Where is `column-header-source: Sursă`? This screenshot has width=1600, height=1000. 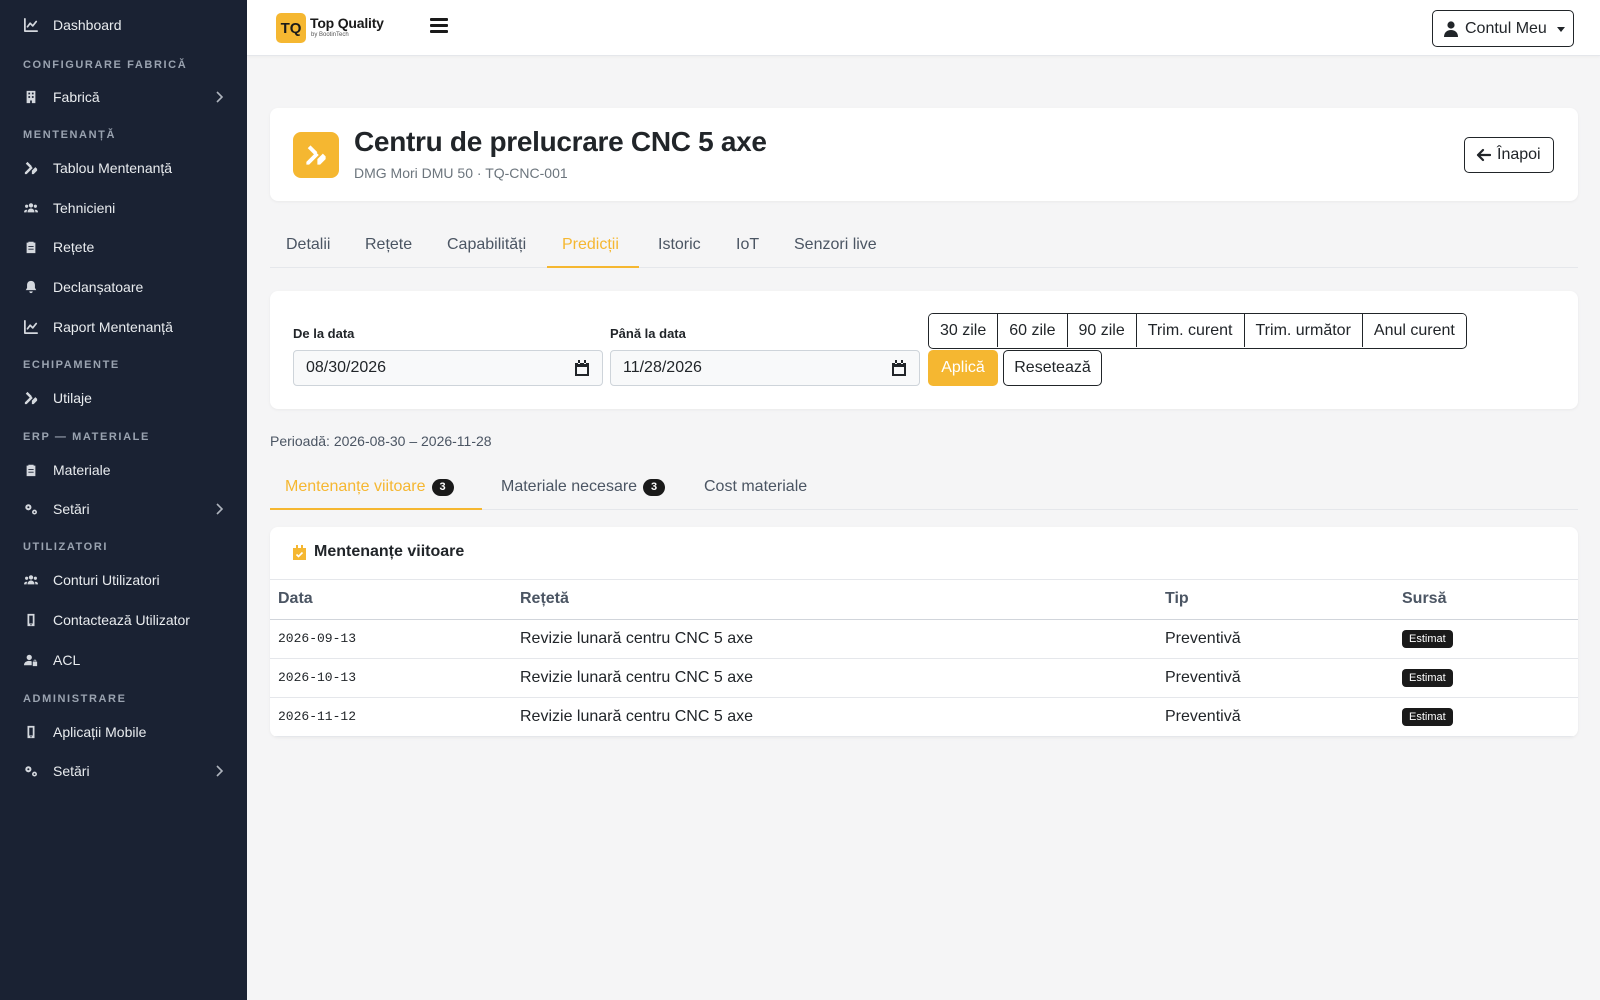 column-header-source: Sursă is located at coordinates (1486, 600).